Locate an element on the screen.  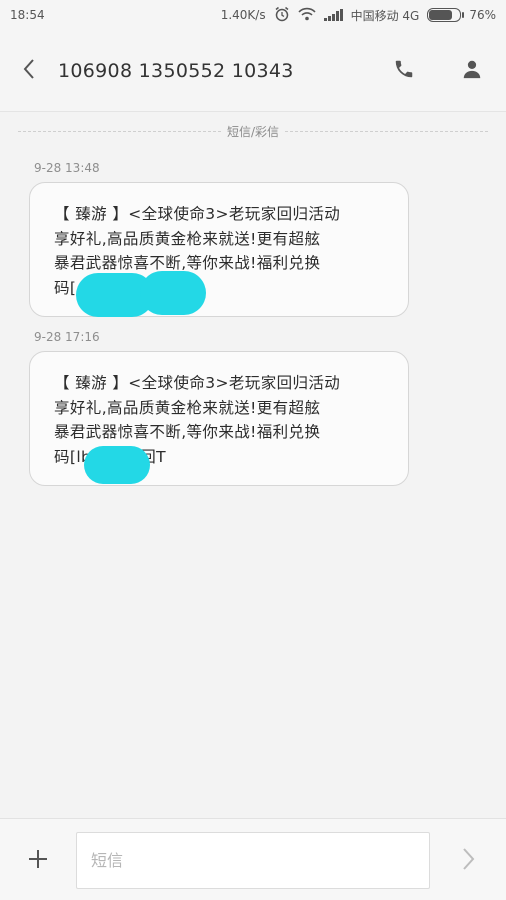
send-icon is located at coordinates (468, 861).